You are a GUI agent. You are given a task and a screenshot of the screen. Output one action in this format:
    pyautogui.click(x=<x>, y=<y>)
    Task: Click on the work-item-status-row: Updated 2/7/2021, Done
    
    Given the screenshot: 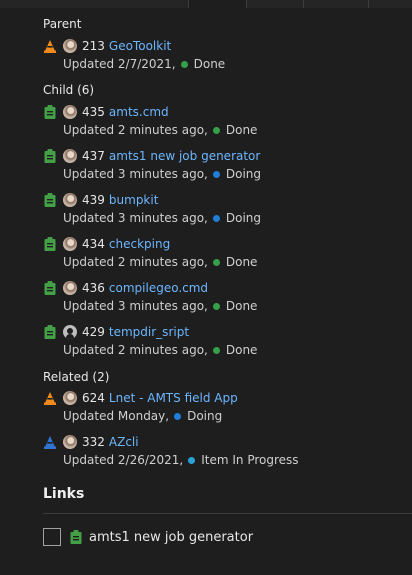 What is the action you would take?
    pyautogui.click(x=144, y=64)
    